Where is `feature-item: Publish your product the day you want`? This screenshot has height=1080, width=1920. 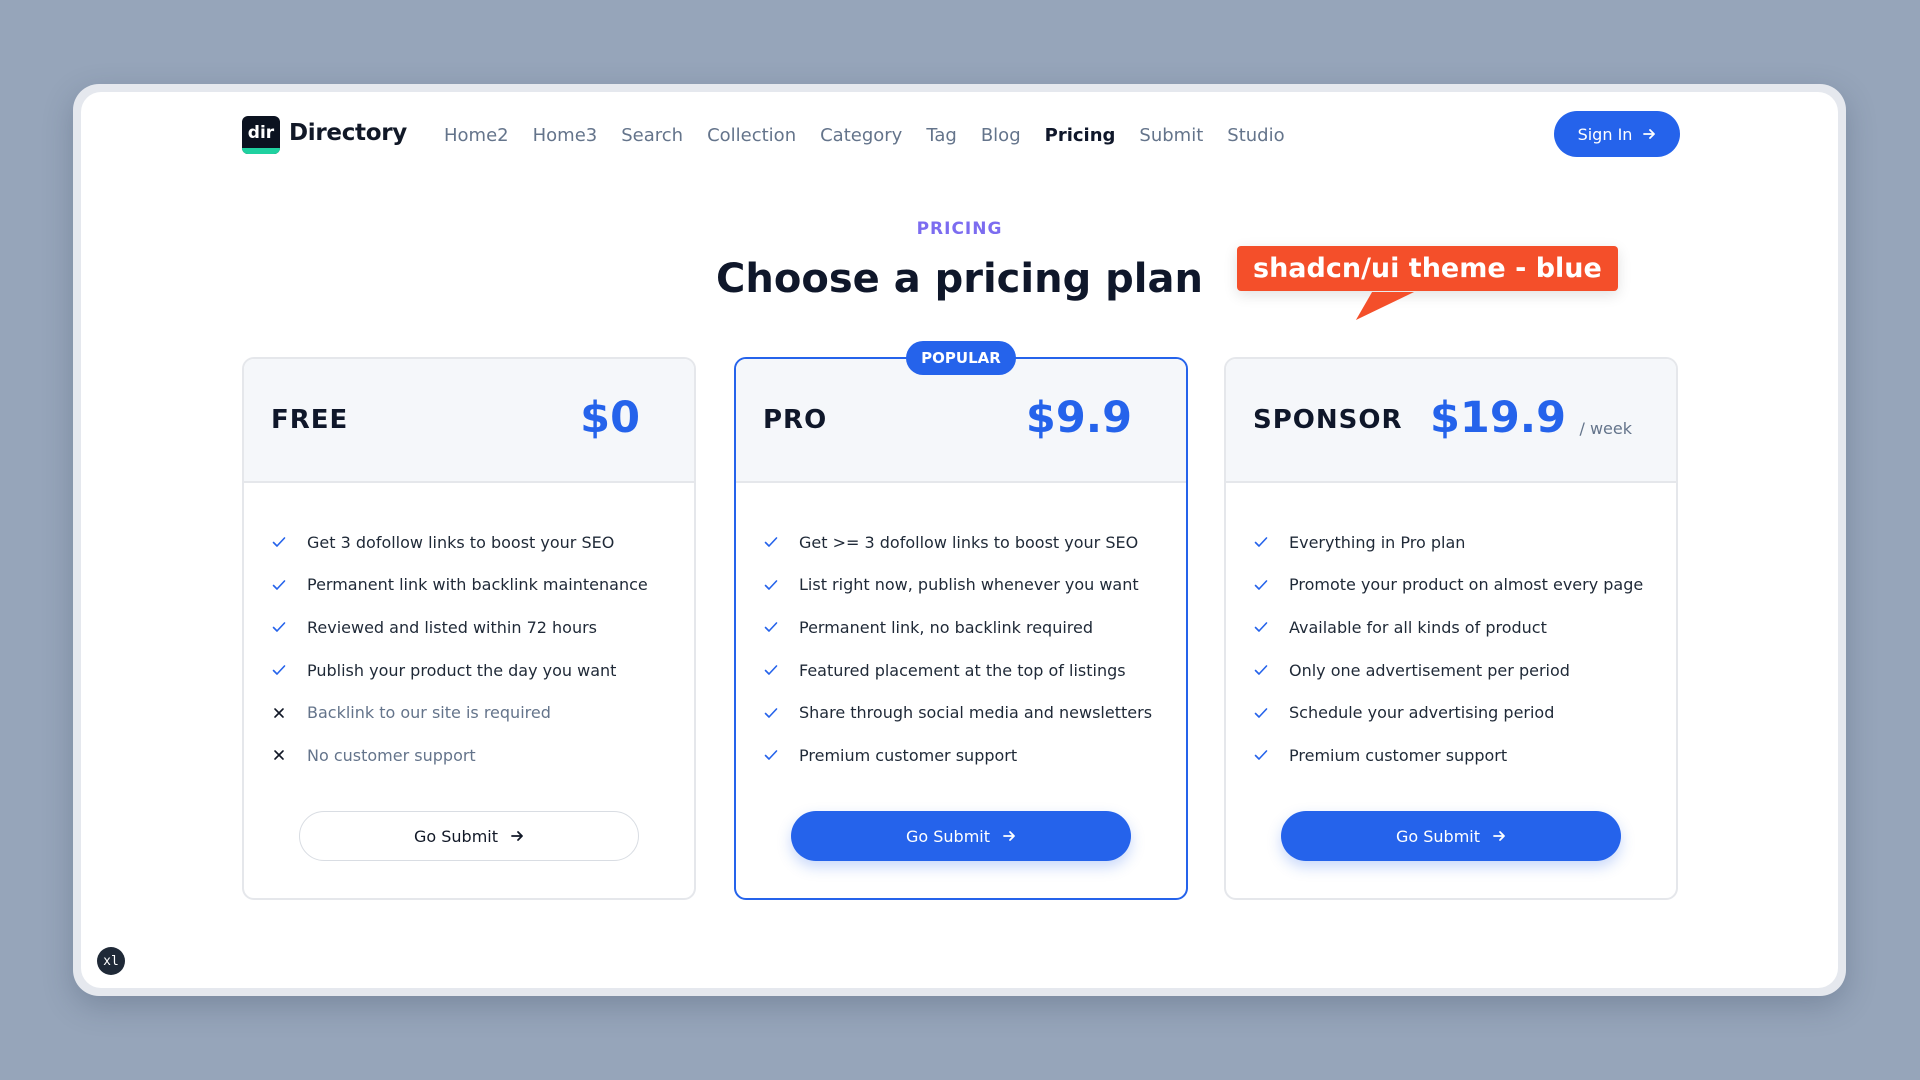 feature-item: Publish your product the day you want is located at coordinates (459, 670).